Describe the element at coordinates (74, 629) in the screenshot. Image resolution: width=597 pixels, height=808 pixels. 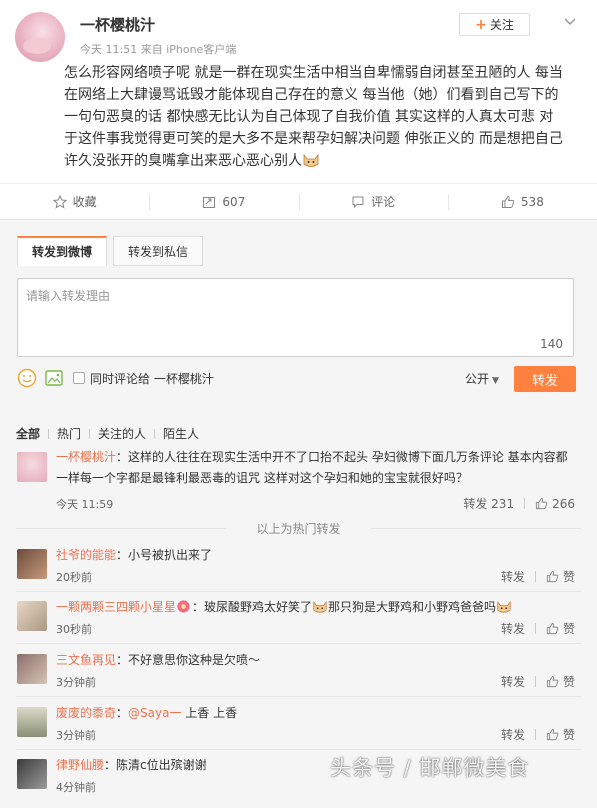
I see `timestamp: 30秒前` at that location.